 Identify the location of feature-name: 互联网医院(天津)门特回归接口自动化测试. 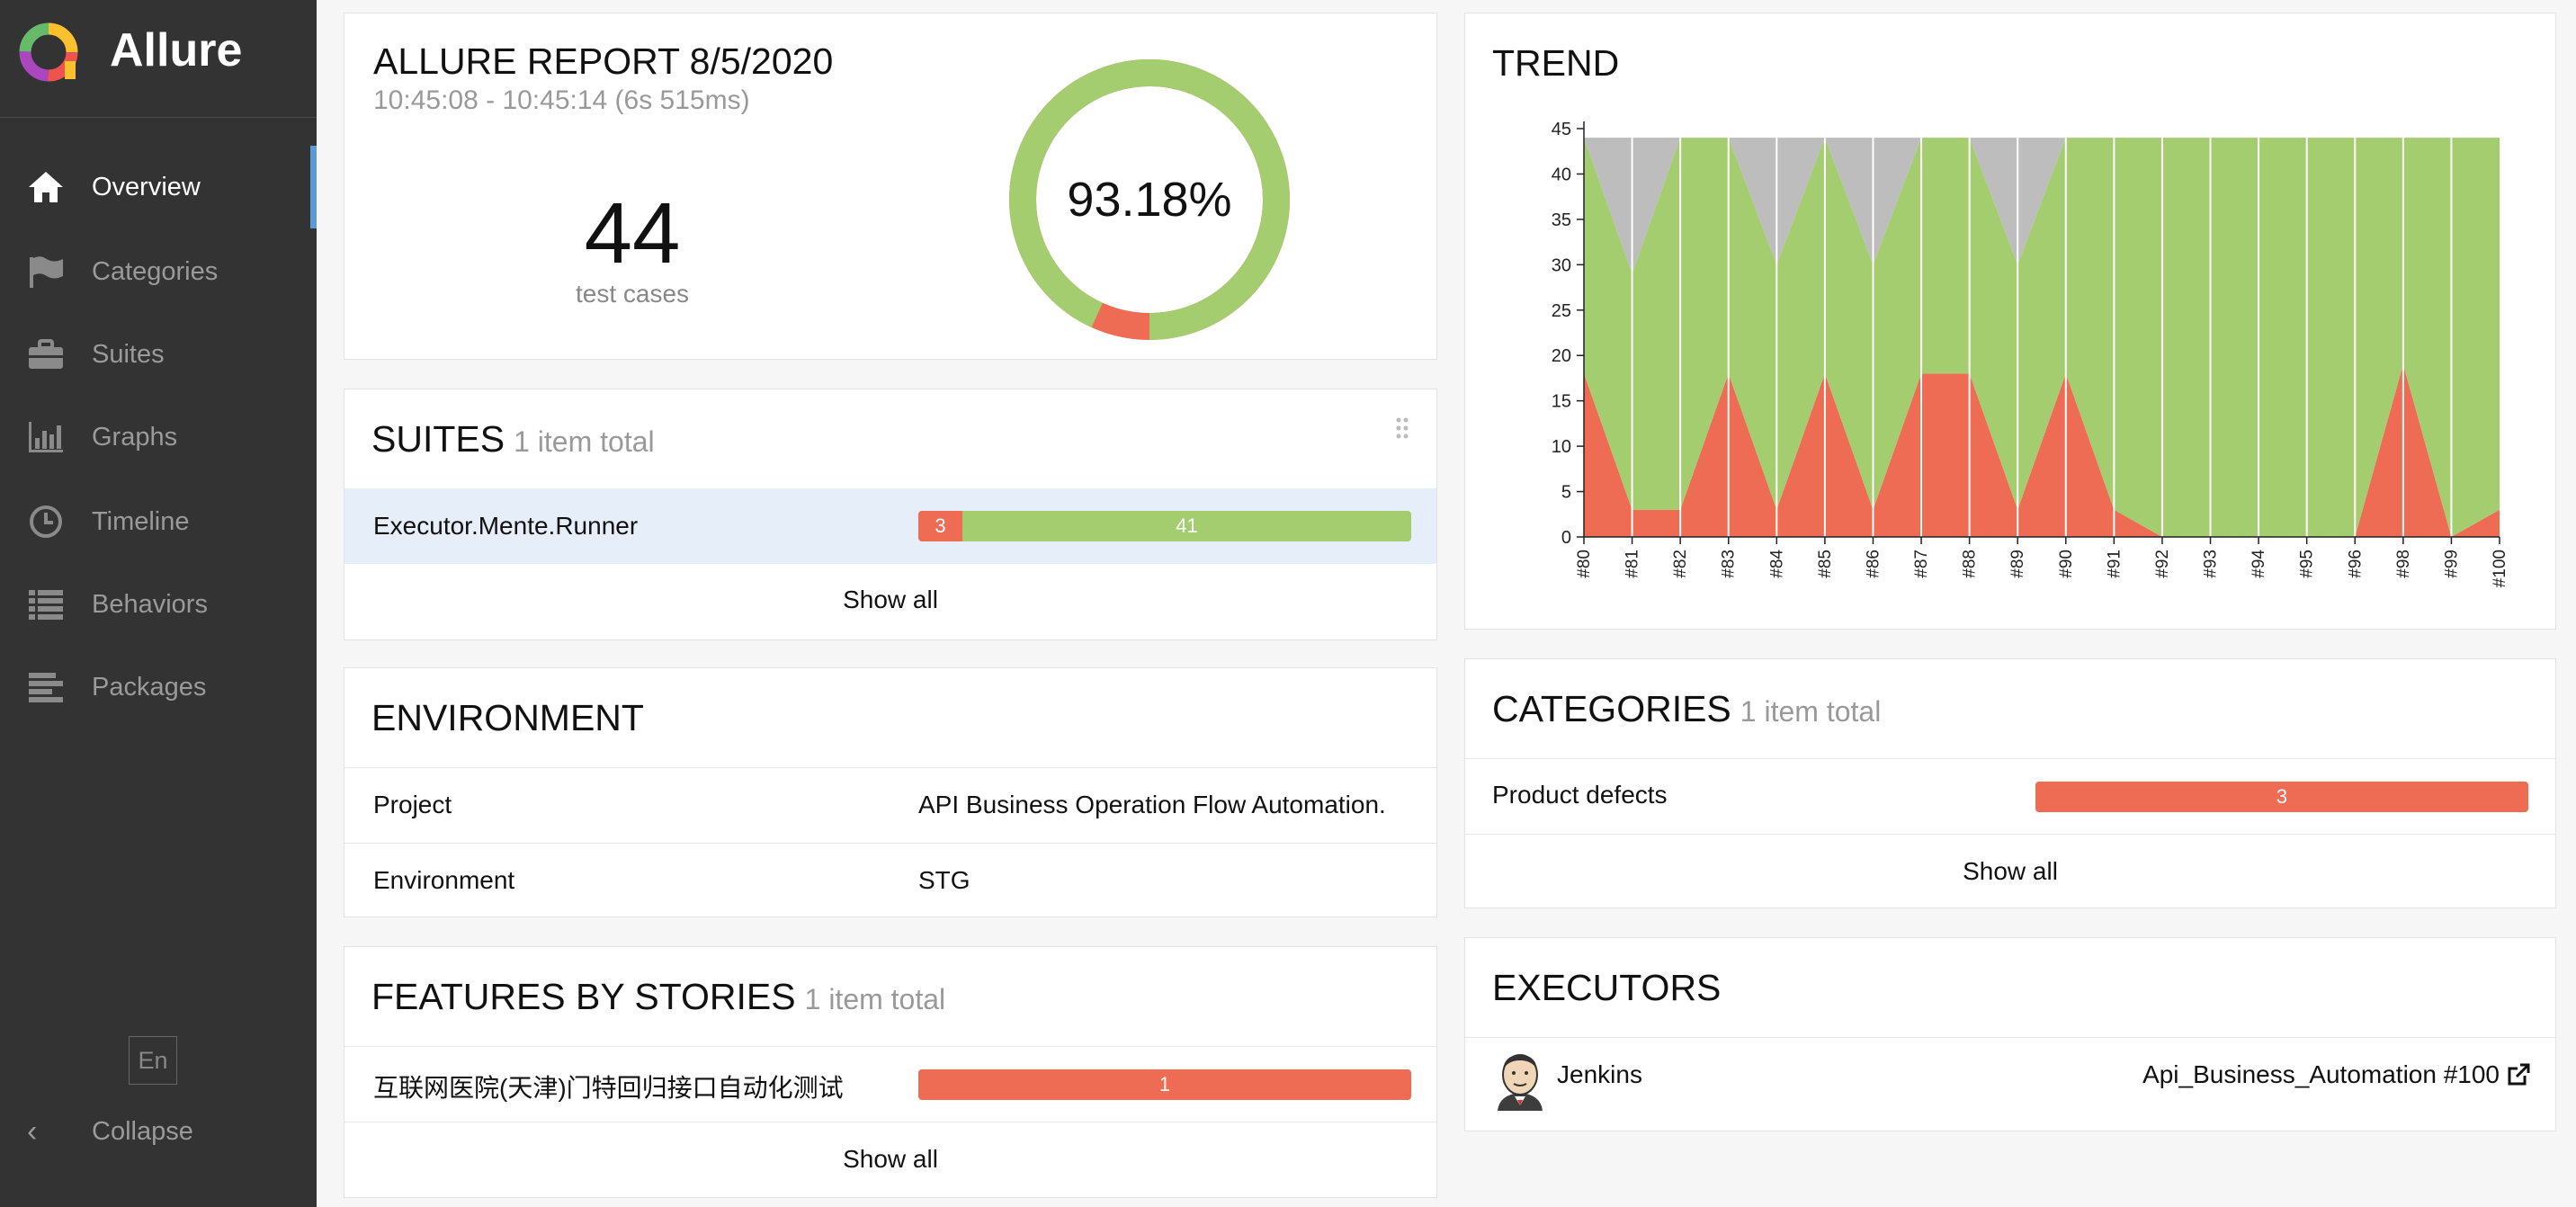
(608, 1088).